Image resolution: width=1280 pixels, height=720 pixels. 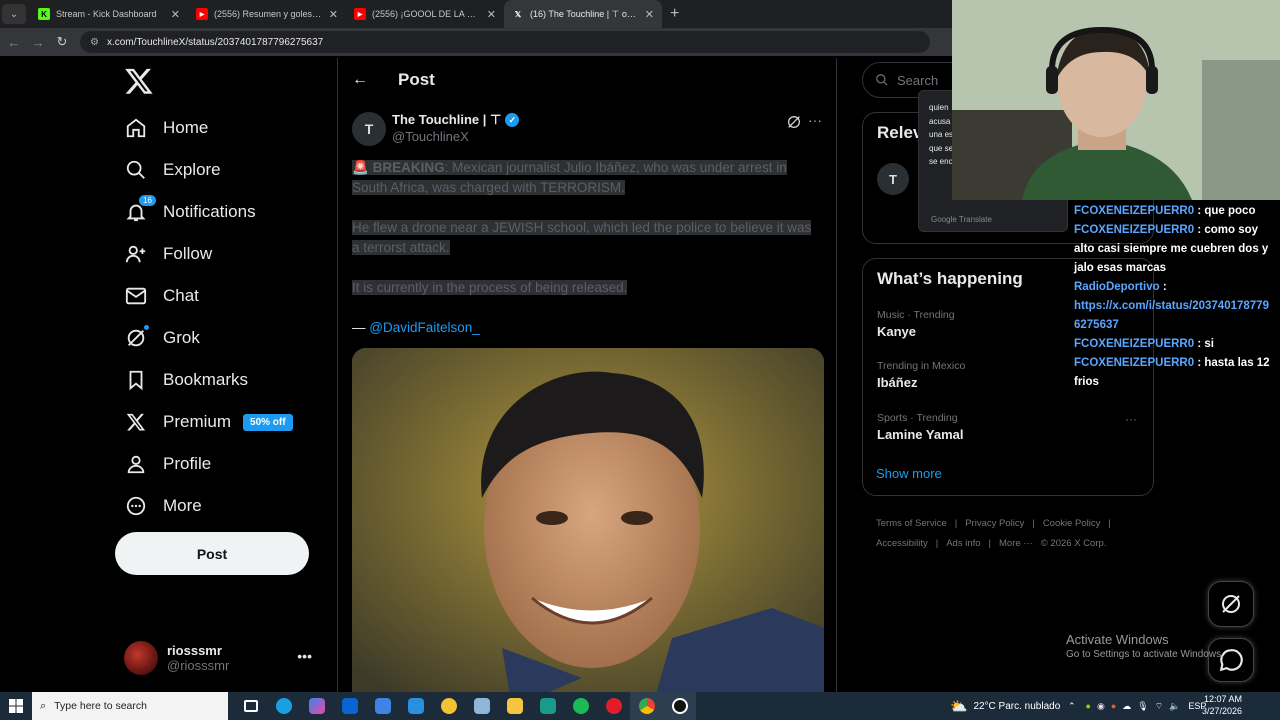 What do you see at coordinates (994, 523) in the screenshot?
I see `footer-link: Privacy Policy` at bounding box center [994, 523].